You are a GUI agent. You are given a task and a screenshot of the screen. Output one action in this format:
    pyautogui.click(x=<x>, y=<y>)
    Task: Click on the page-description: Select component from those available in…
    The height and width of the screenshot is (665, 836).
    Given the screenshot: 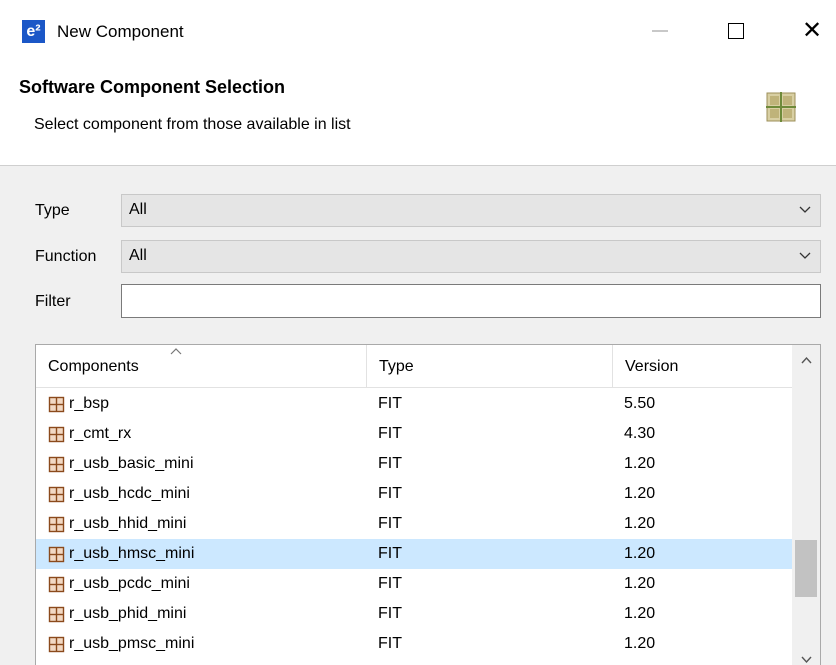 What is the action you would take?
    pyautogui.click(x=192, y=124)
    